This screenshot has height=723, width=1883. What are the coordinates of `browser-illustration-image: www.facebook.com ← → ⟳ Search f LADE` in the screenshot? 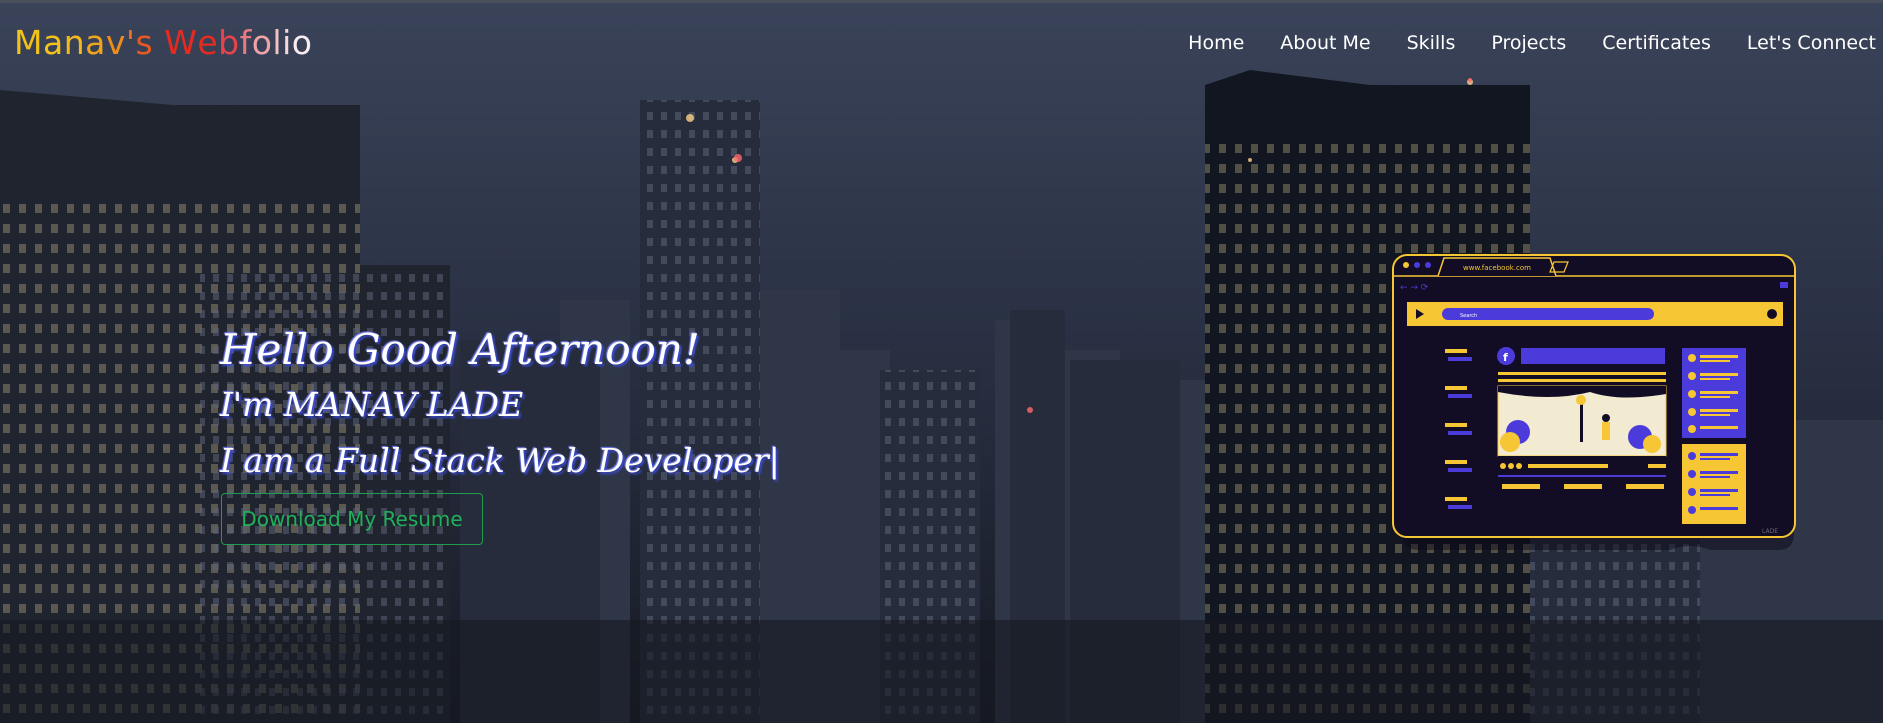 It's located at (1594, 402).